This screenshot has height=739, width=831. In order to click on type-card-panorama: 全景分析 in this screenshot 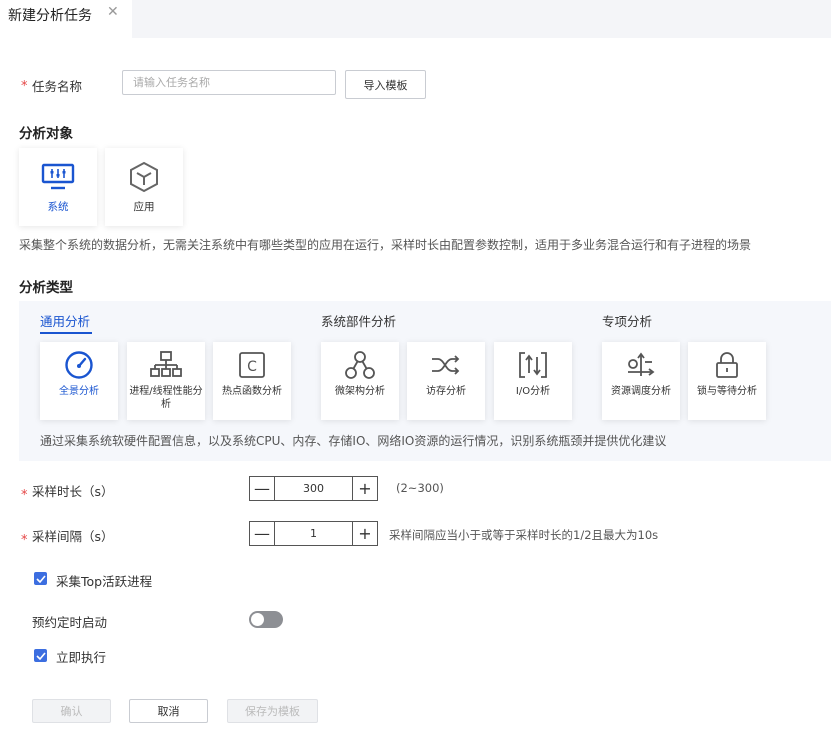, I will do `click(79, 381)`.